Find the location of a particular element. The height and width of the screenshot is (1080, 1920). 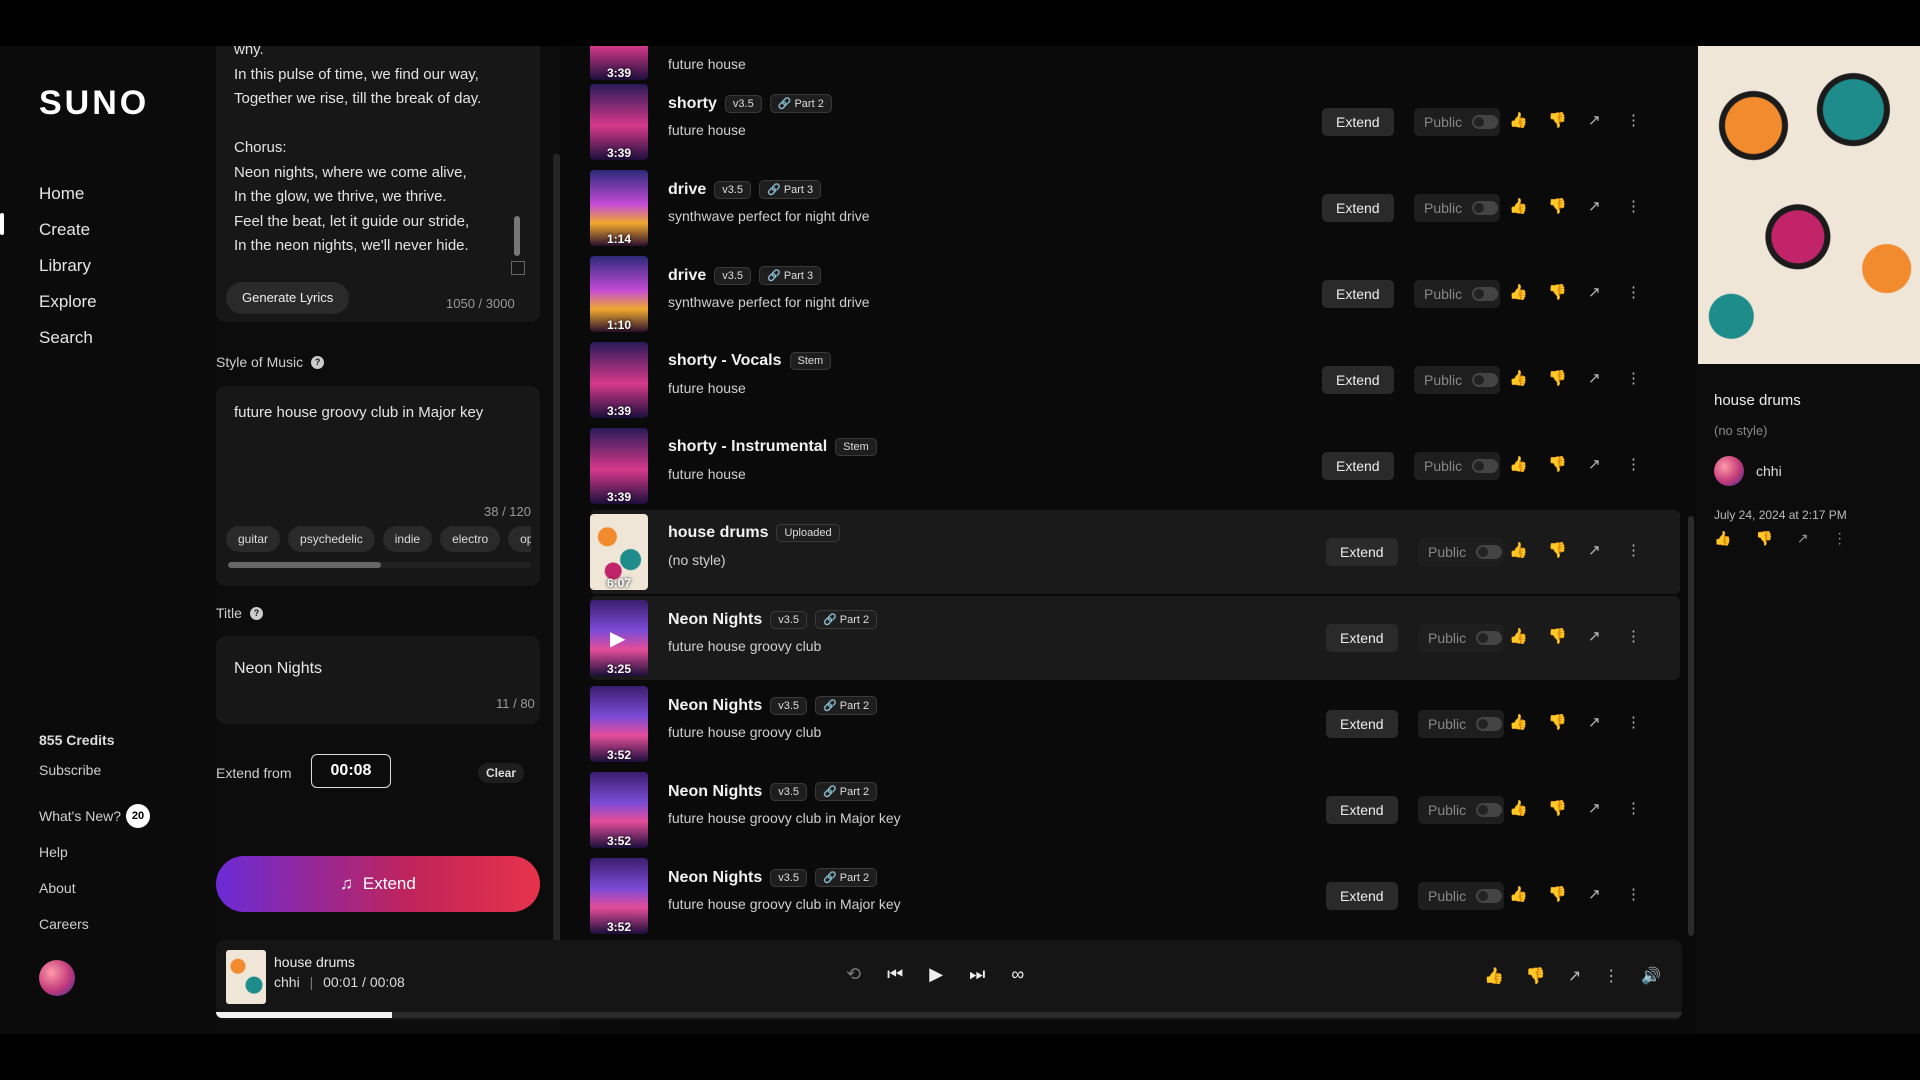

tags-scrollbar is located at coordinates (379, 565).